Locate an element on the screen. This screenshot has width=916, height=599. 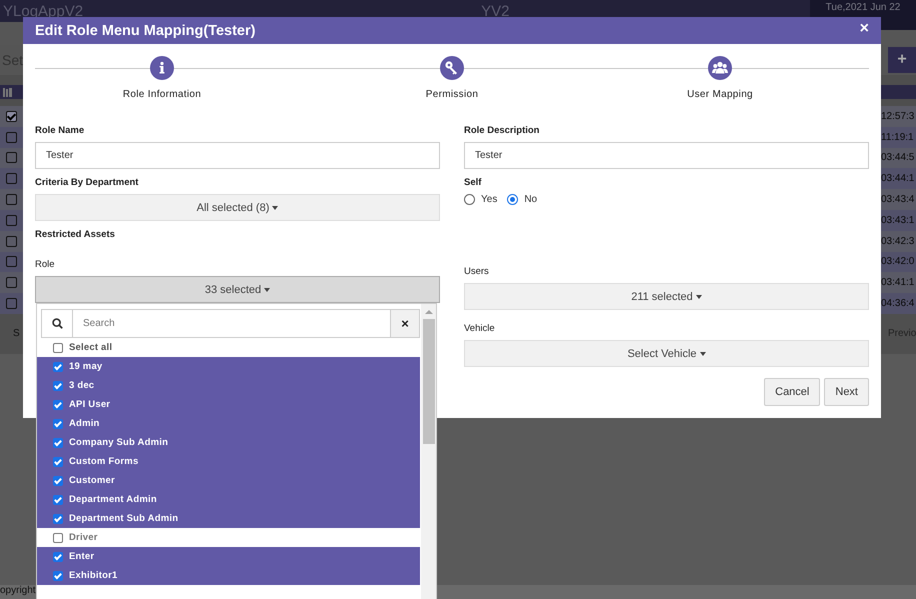
field-label: Role Description is located at coordinates (502, 130).